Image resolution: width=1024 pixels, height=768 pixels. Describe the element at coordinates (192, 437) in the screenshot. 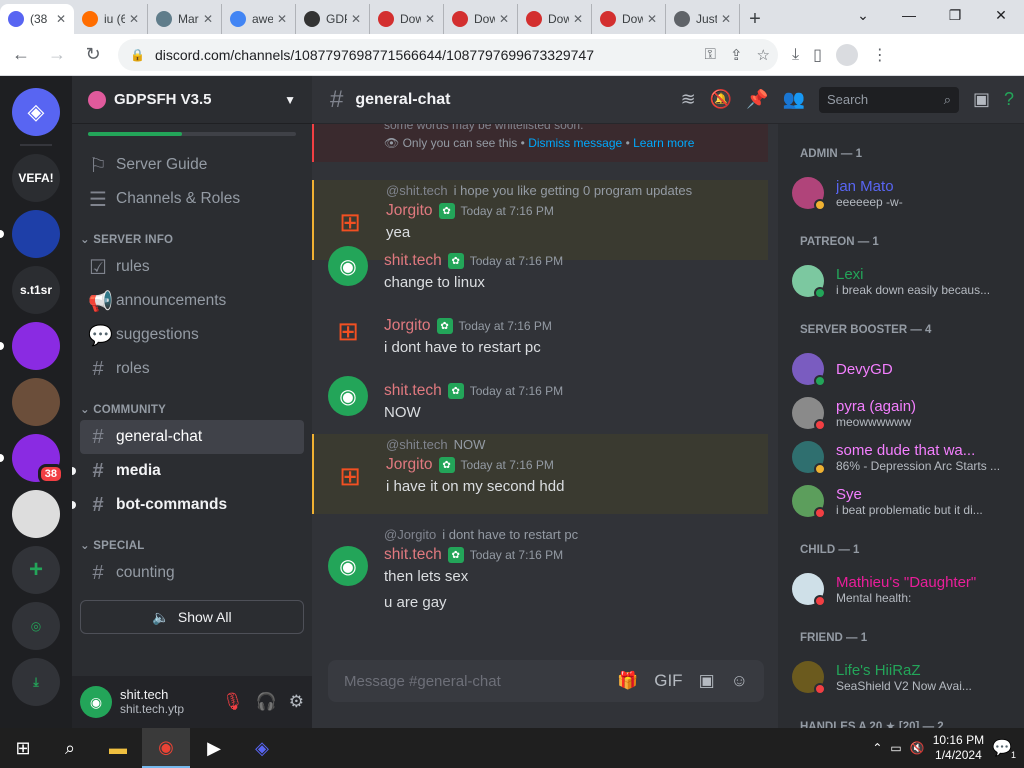

I see `channel-item: # general-chat` at that location.